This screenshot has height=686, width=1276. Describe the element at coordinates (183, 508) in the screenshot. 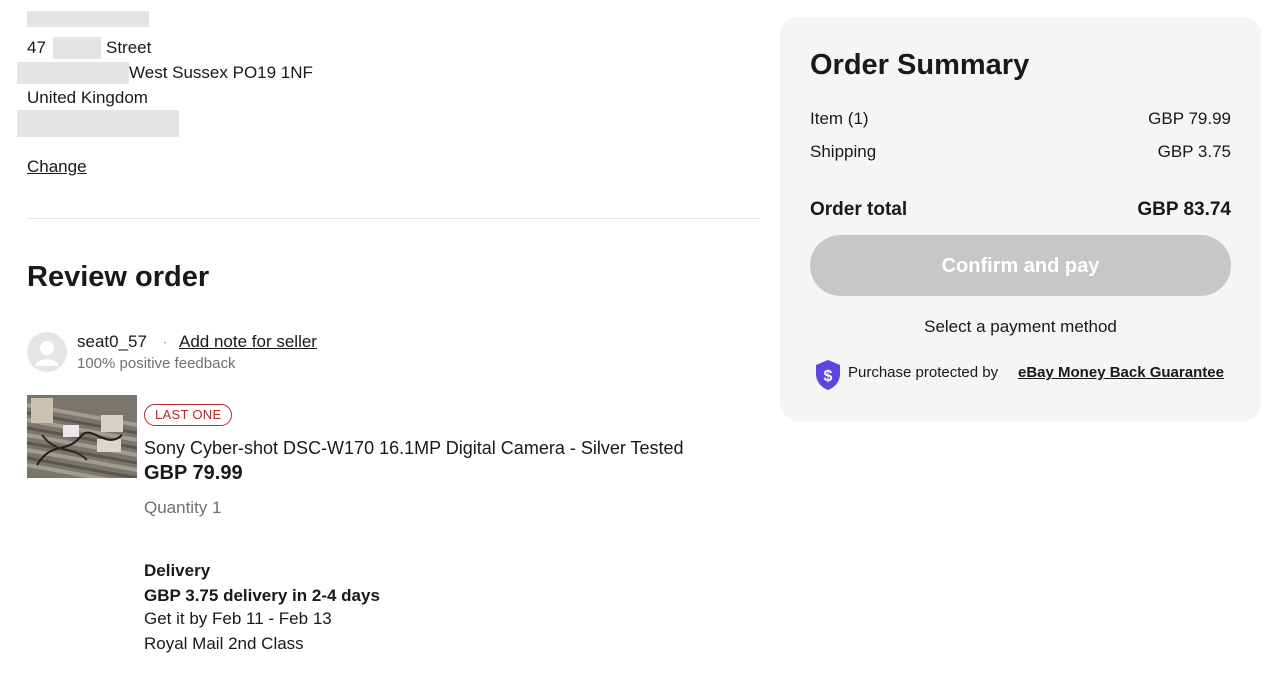

I see `item-quantity: Quantity 1` at that location.